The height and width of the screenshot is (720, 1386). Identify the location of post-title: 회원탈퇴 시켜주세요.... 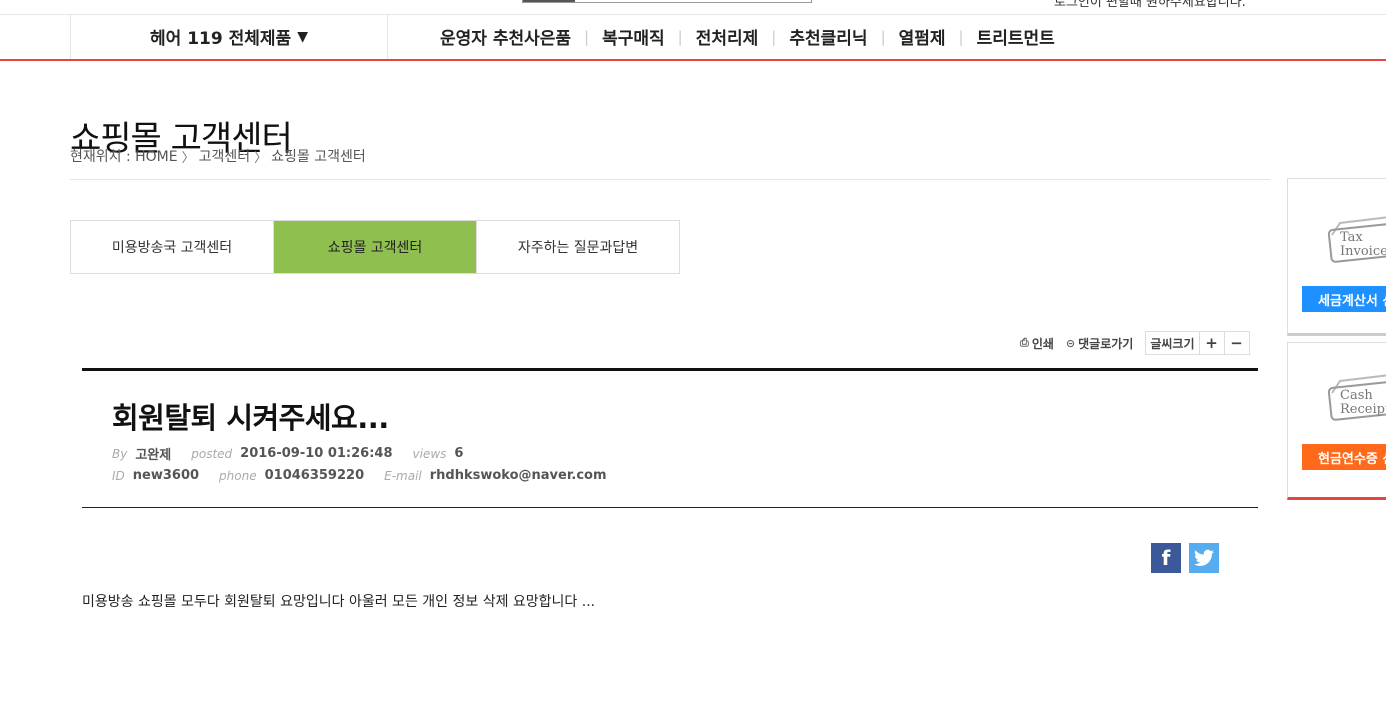
(250, 418).